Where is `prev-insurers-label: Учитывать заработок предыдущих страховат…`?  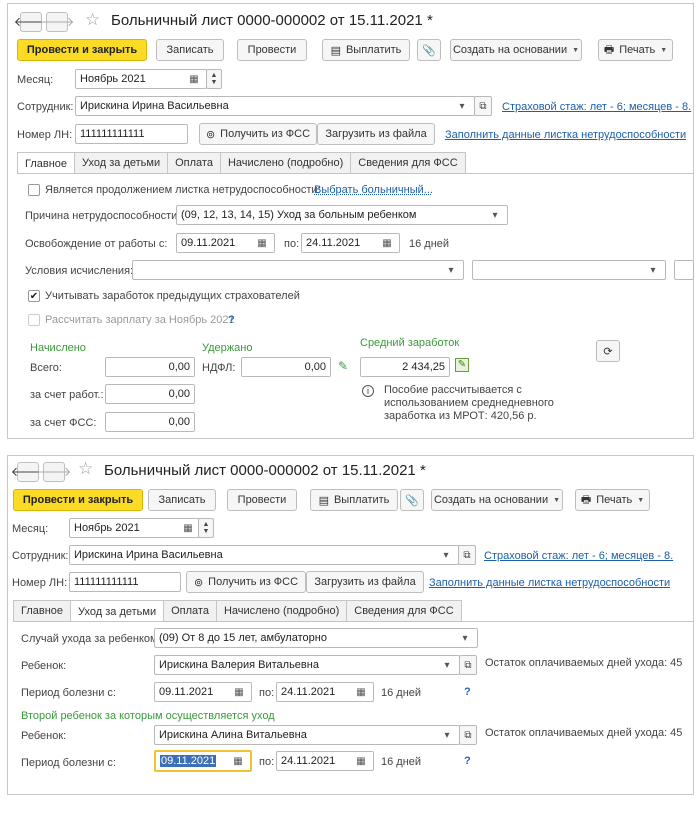 prev-insurers-label: Учитывать заработок предыдущих страховат… is located at coordinates (172, 296).